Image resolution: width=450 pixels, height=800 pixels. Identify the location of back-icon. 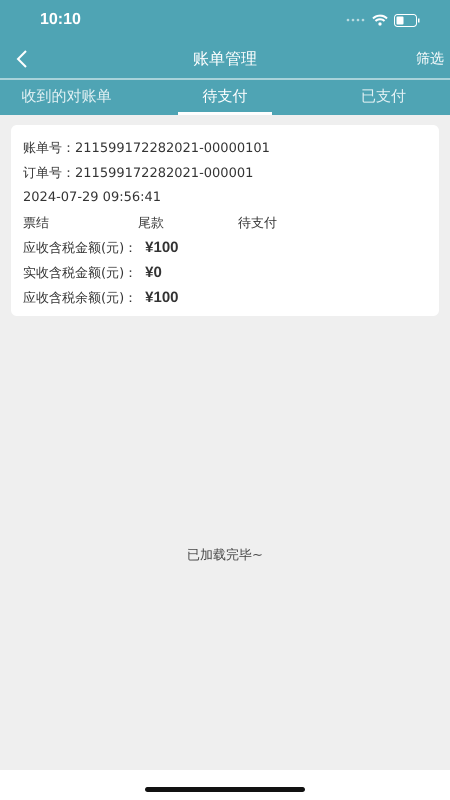
(22, 59).